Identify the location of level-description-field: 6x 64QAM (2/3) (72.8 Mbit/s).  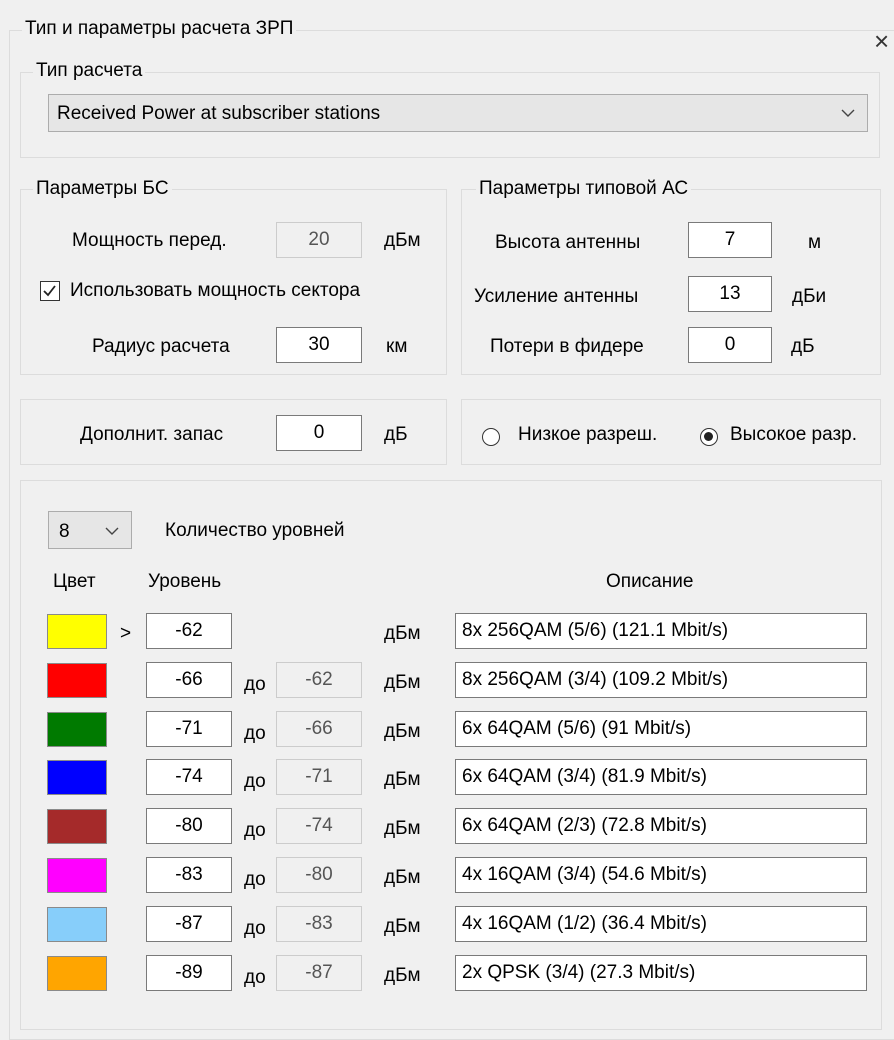
(661, 826).